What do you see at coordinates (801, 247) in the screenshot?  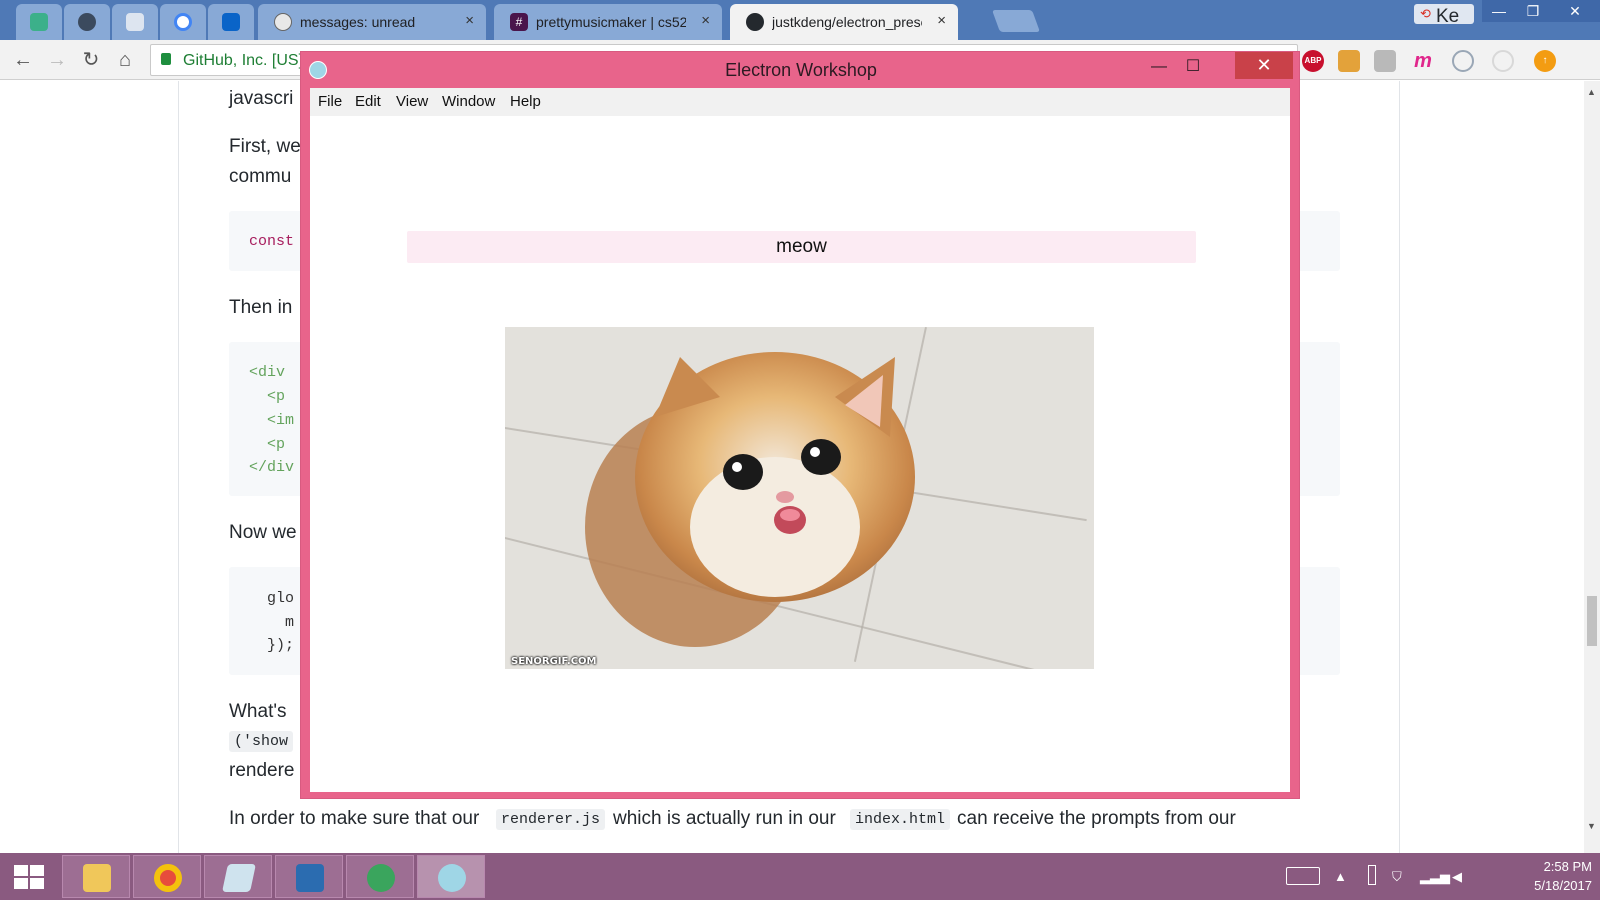 I see `meow-banner: meow` at bounding box center [801, 247].